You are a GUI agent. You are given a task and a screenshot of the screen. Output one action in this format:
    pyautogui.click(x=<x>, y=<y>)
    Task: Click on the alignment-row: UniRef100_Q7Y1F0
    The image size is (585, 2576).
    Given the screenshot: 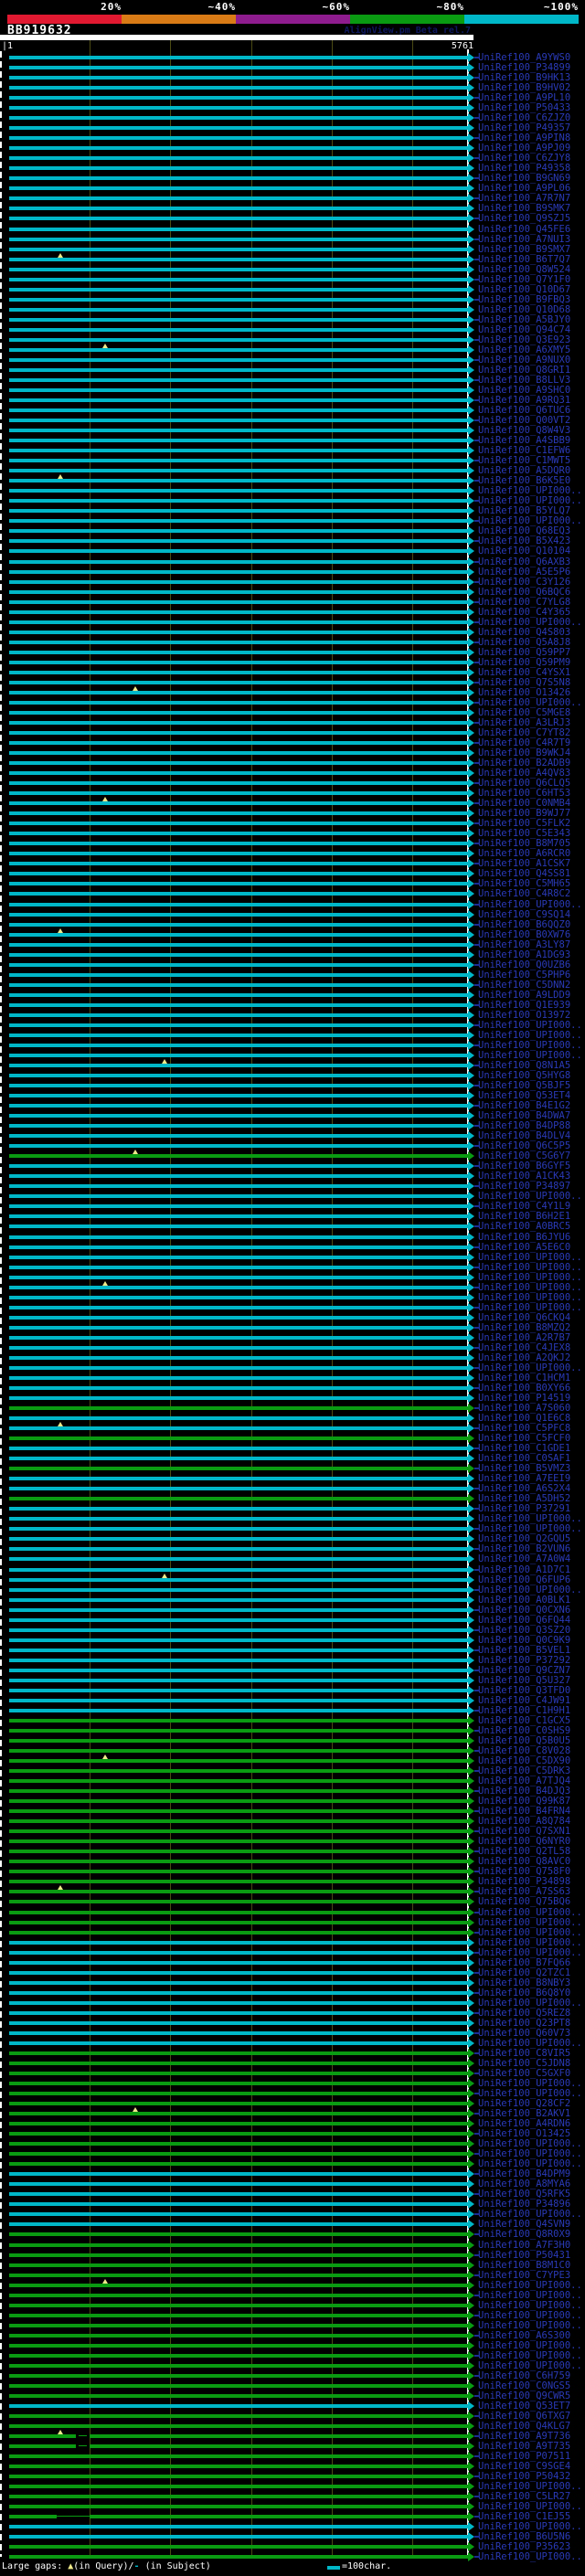 What is the action you would take?
    pyautogui.click(x=293, y=279)
    